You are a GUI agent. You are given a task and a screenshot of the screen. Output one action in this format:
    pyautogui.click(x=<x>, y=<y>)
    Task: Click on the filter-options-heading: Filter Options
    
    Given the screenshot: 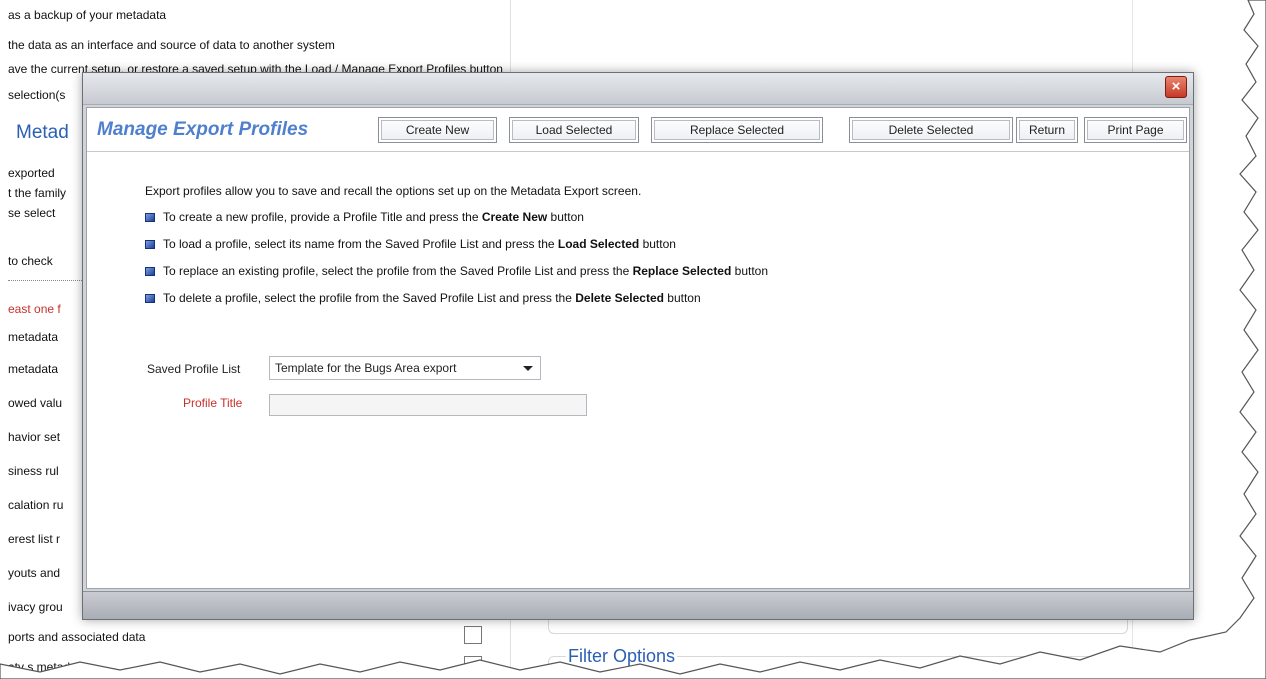 What is the action you would take?
    pyautogui.click(x=622, y=656)
    